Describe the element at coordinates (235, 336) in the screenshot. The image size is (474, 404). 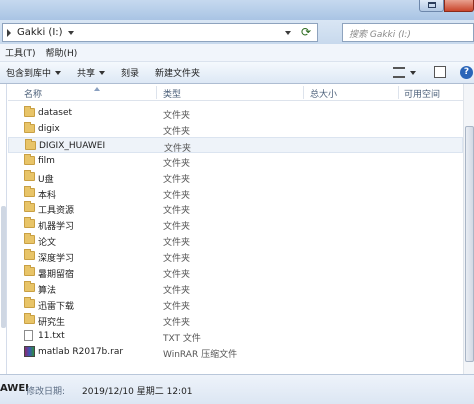
I see `file-row: 11.txt TXT 文件` at that location.